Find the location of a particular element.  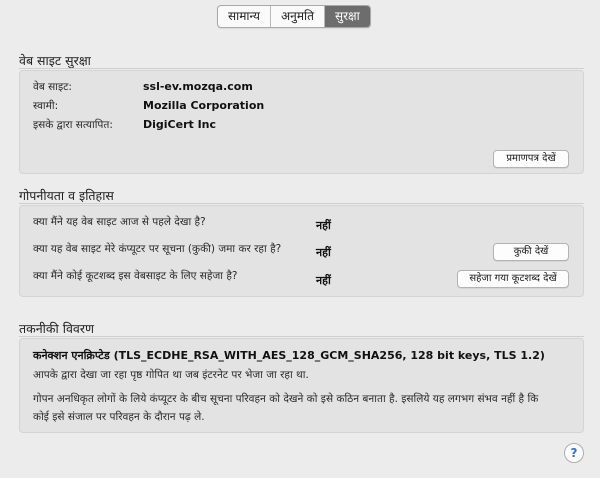

view-certificate-button: प्रमाणपत्र देखें is located at coordinates (531, 159).